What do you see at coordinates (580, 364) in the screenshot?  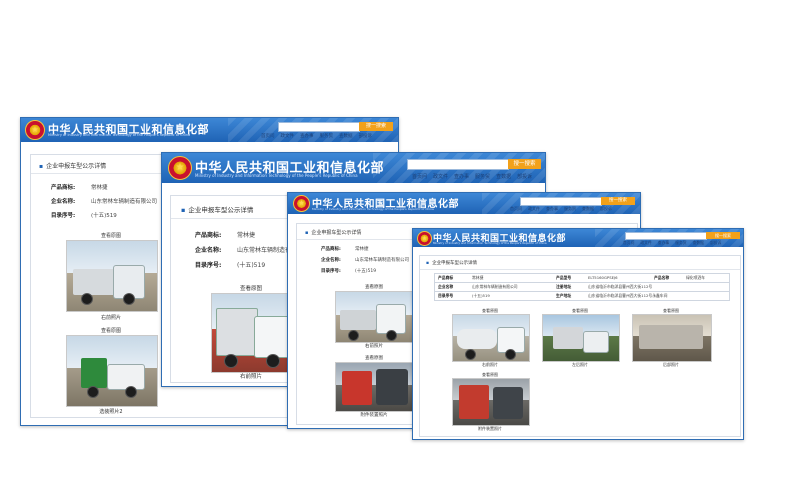 I see `photo-caption: 左后照片` at bounding box center [580, 364].